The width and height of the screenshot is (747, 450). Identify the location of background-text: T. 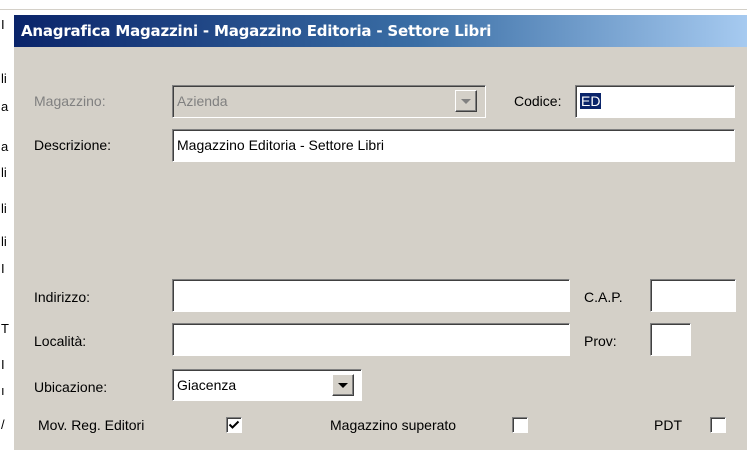
(5, 328).